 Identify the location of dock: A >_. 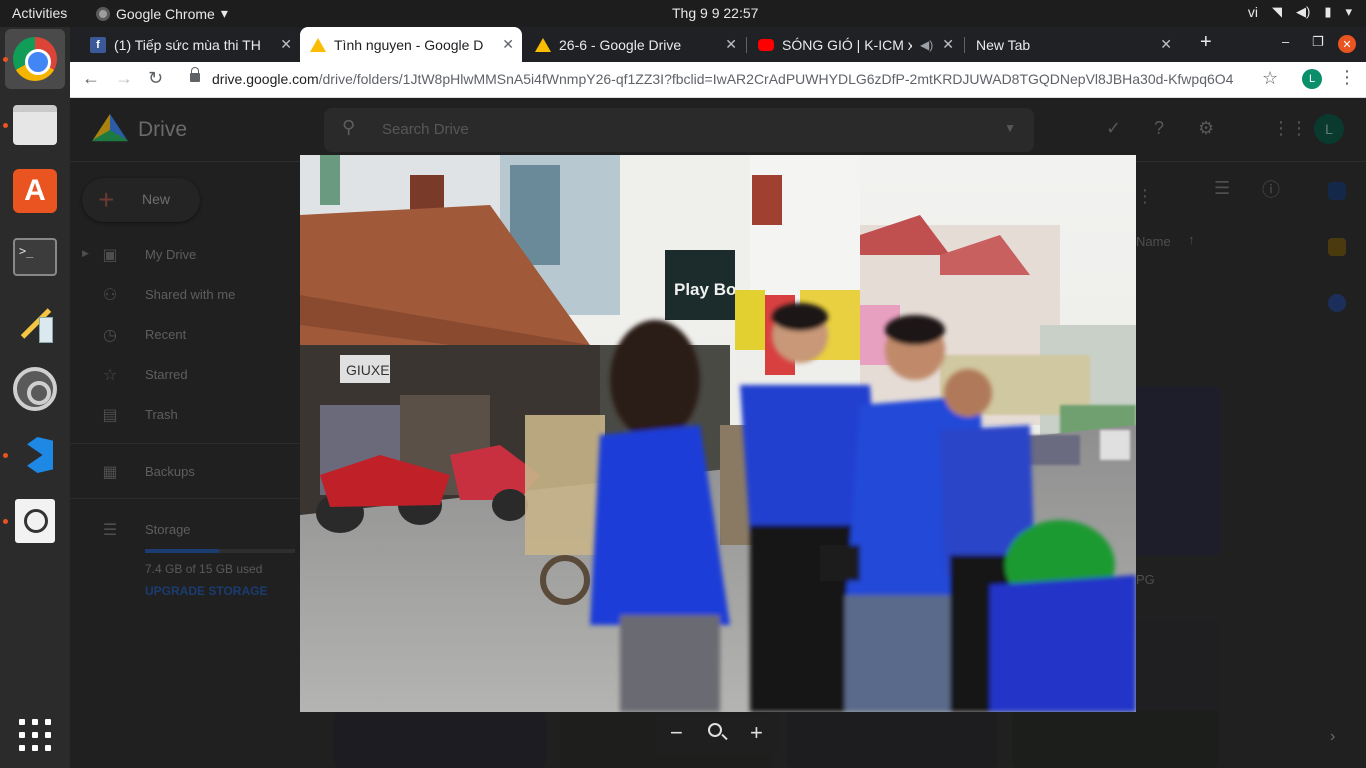
(35, 397).